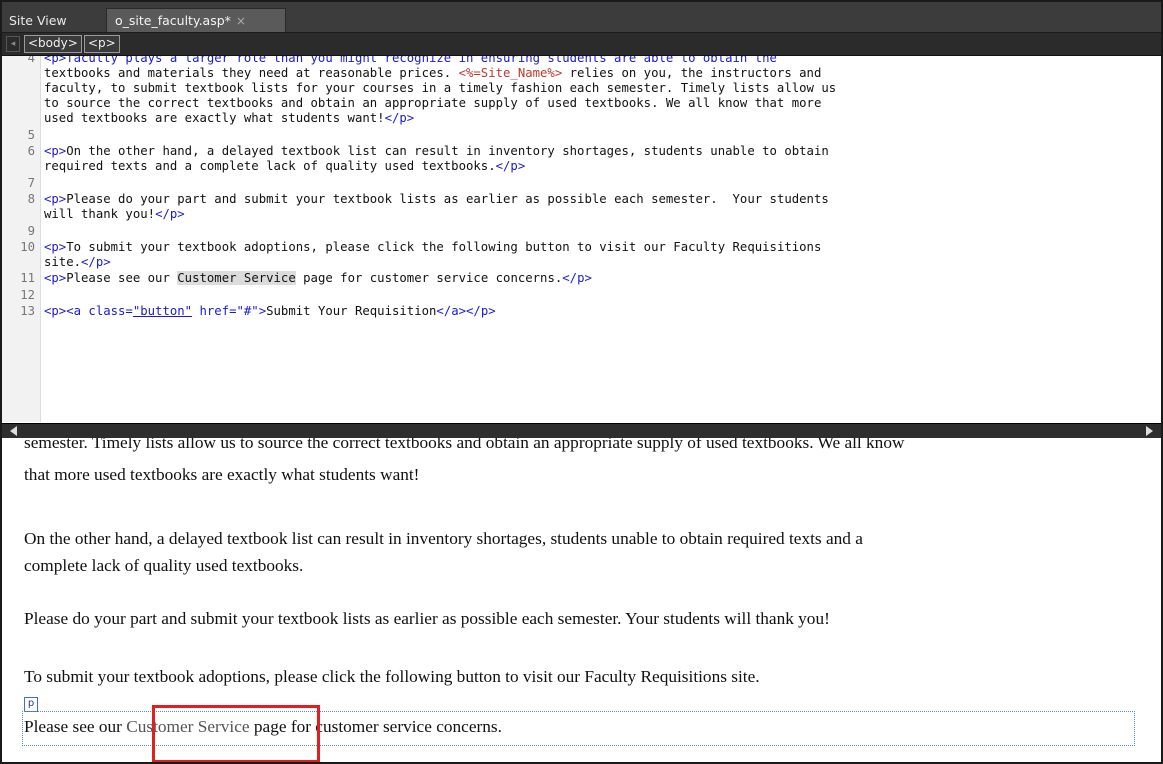  I want to click on tab-document-label: o_site_faculty.asp*, so click(173, 20).